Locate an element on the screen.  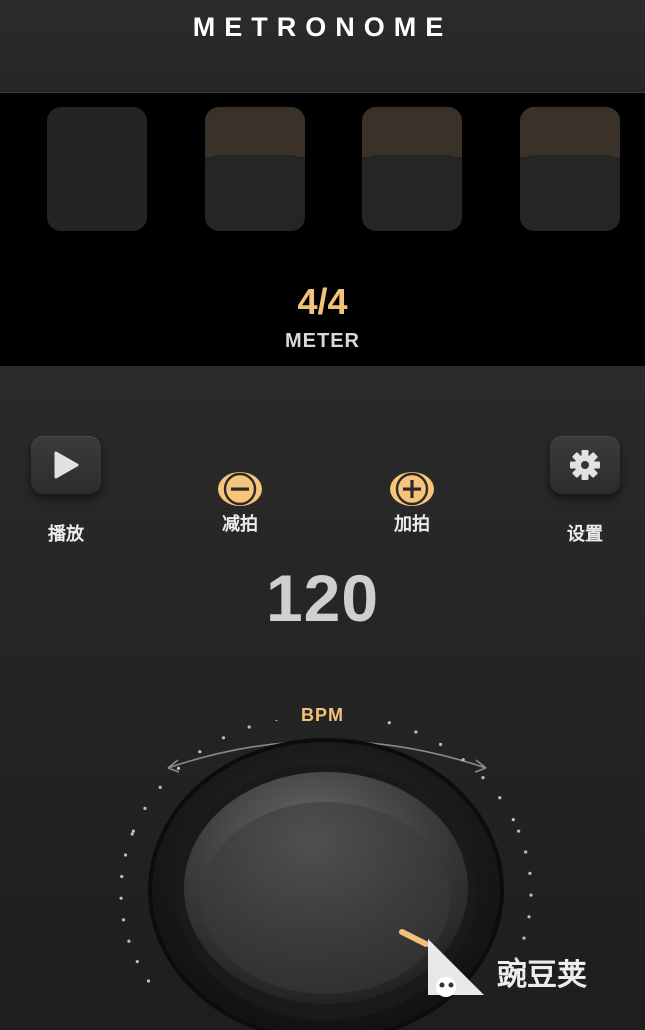
app-header: METRONOME is located at coordinates (322, 46).